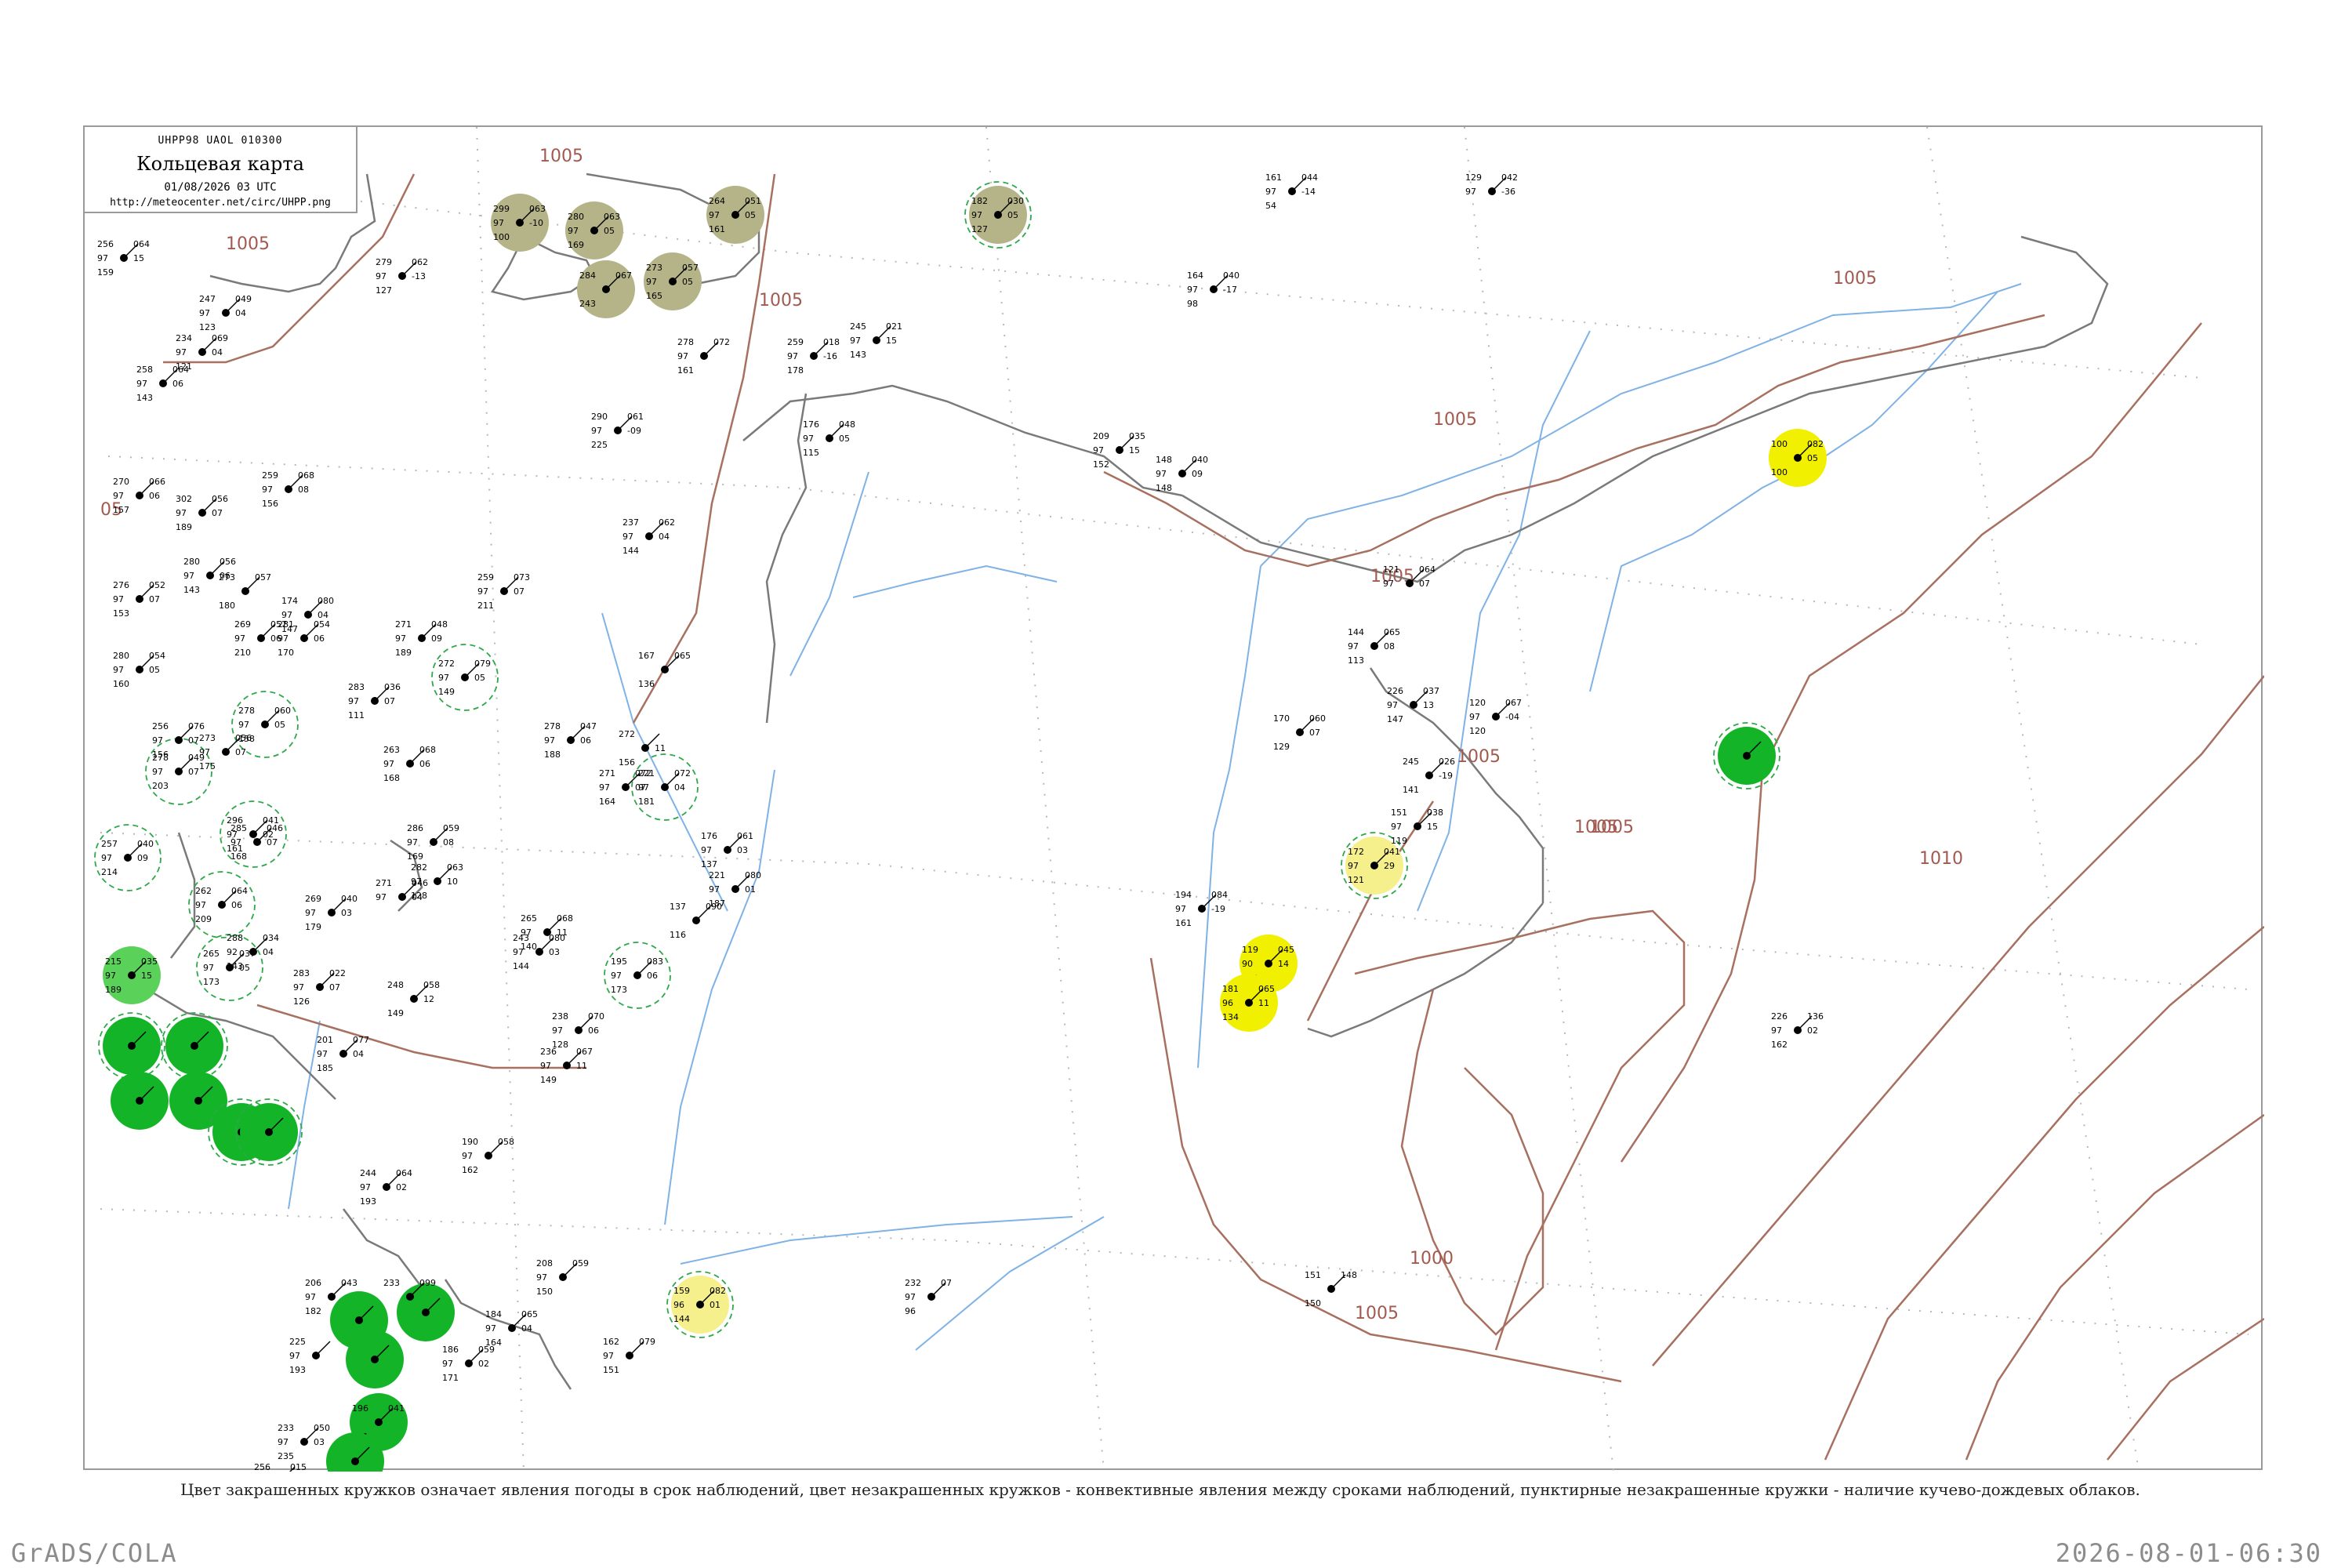 The image size is (2352, 1568). What do you see at coordinates (413, 999) in the screenshot?
I see `station-model: 248 058 12 149` at bounding box center [413, 999].